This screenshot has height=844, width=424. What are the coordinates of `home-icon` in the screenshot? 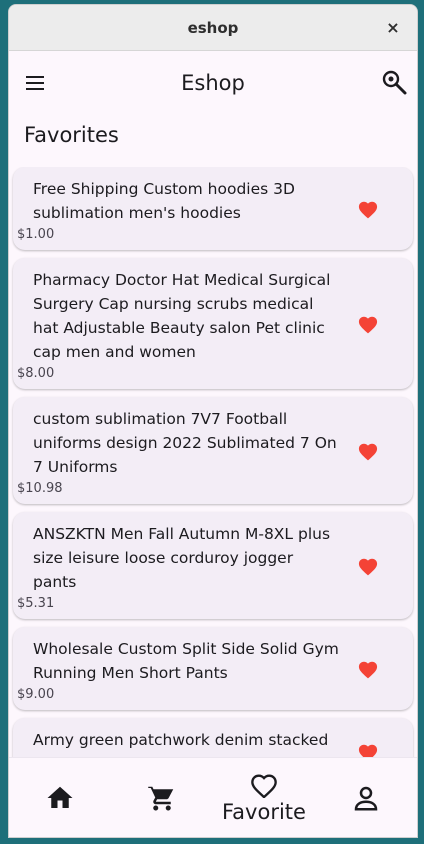 It's located at (60, 797).